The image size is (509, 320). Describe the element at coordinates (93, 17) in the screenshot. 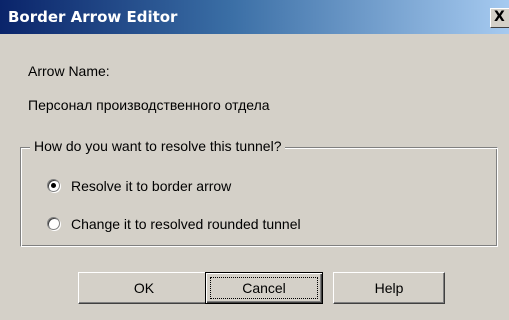

I see `window-title: Border Arrow Editor` at that location.